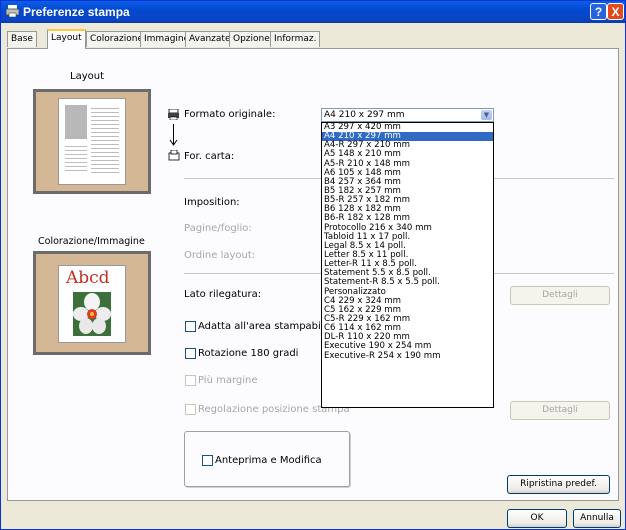 The width and height of the screenshot is (626, 530). Describe the element at coordinates (248, 353) in the screenshot. I see `rotazione-label: Rotazione 180 gradi` at that location.